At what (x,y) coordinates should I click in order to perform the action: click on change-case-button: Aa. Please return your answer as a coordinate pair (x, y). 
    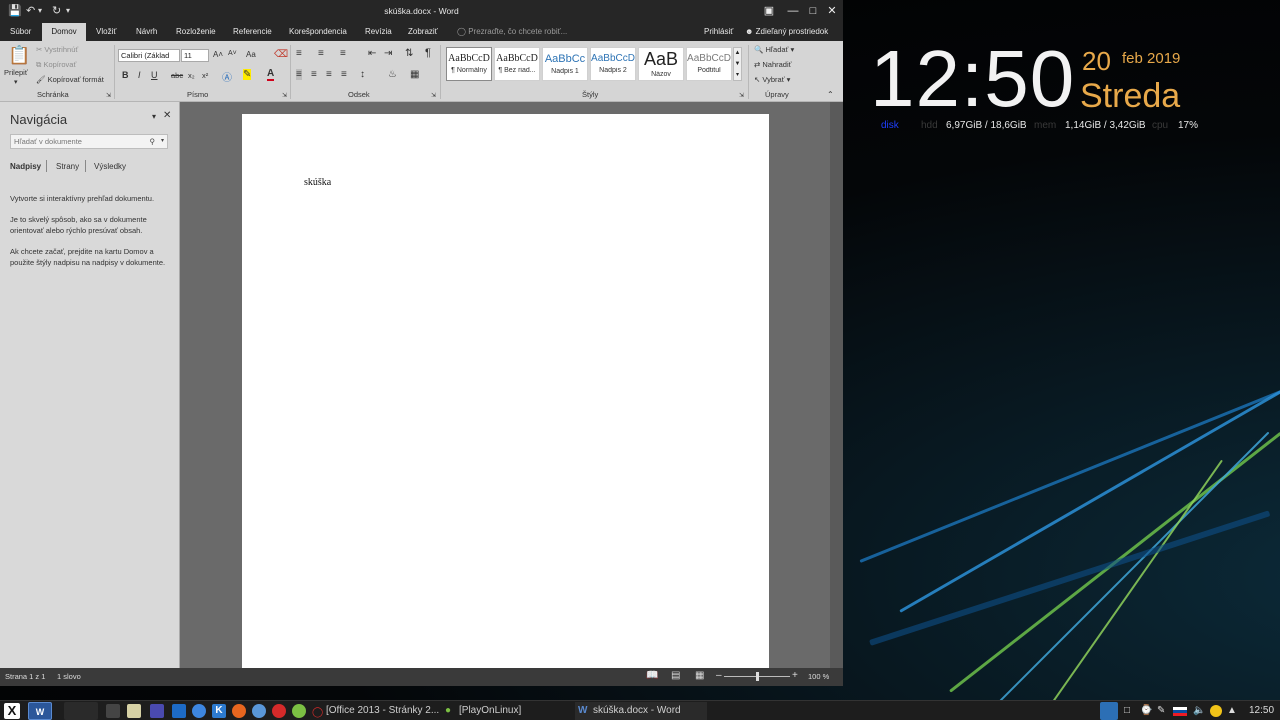
    Looking at the image, I should click on (251, 54).